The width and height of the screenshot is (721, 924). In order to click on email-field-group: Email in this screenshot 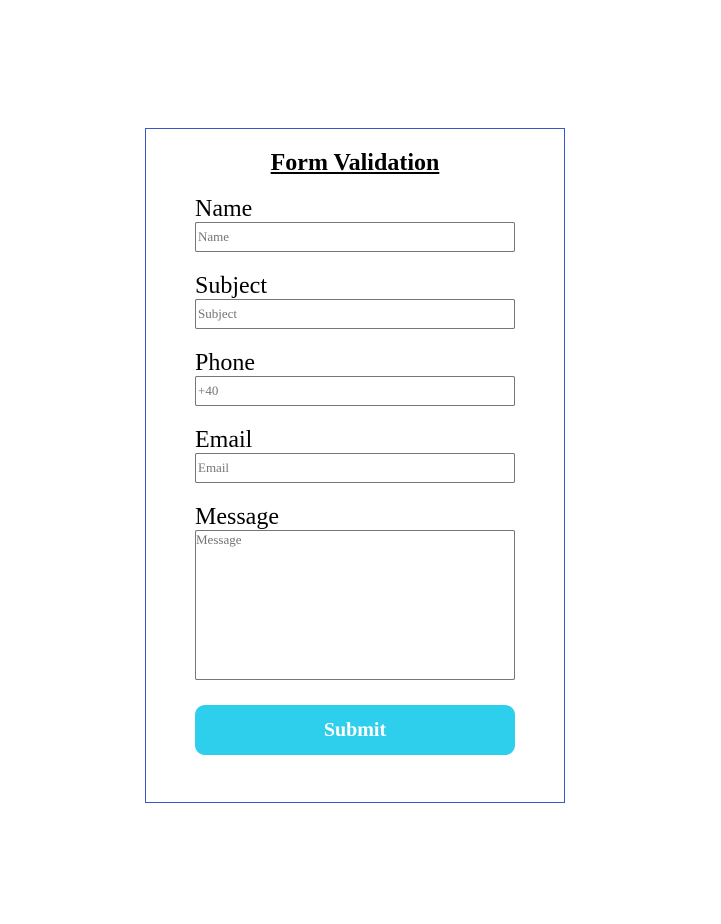, I will do `click(355, 455)`.